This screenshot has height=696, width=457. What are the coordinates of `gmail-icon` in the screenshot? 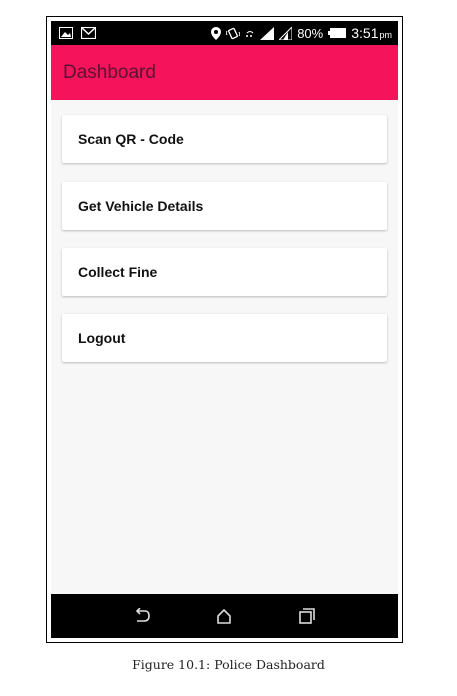 It's located at (88, 33).